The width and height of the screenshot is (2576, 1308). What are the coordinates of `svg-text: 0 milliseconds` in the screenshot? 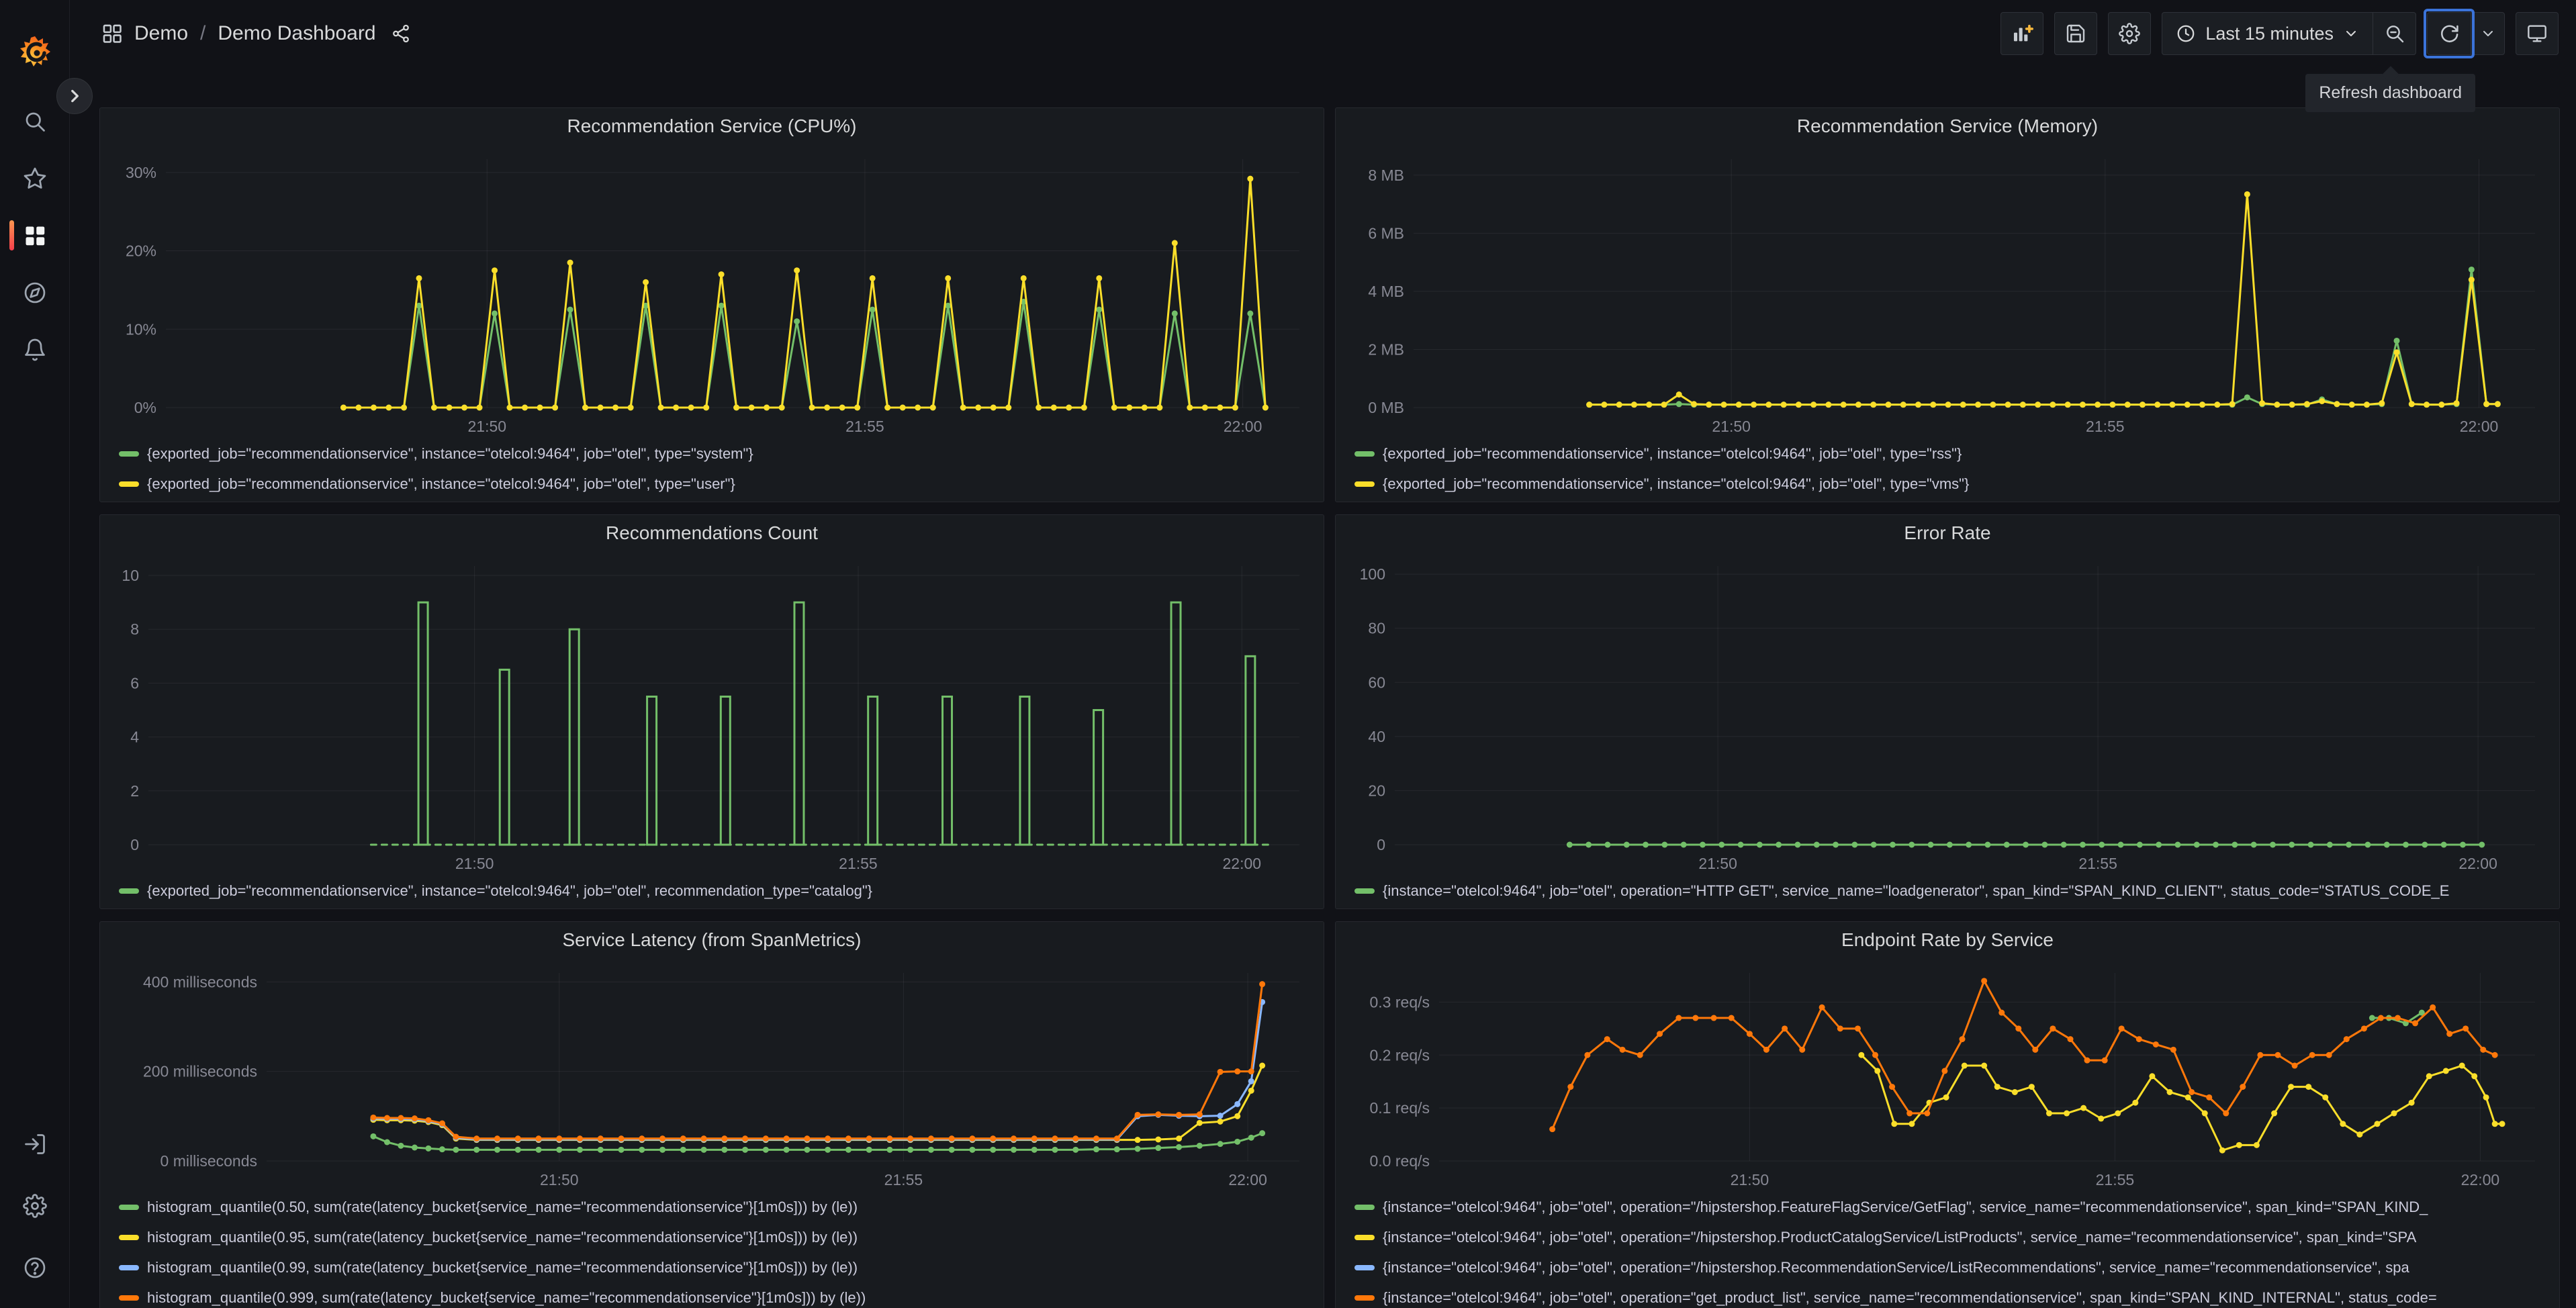 It's located at (208, 1161).